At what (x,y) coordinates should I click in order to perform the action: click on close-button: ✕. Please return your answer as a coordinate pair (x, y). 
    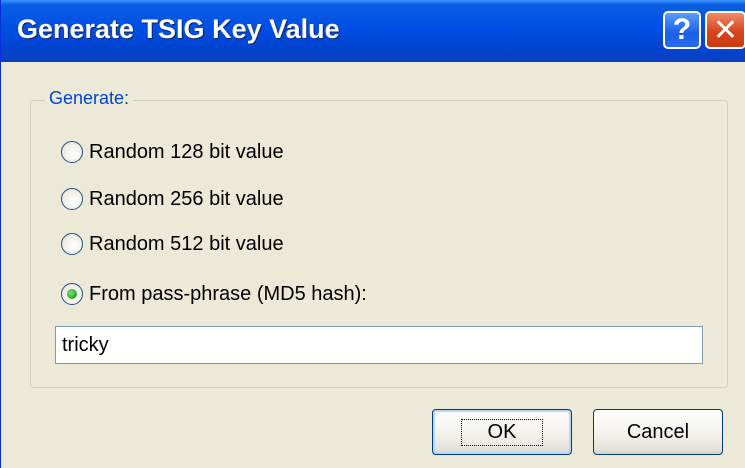
    Looking at the image, I should click on (725, 30).